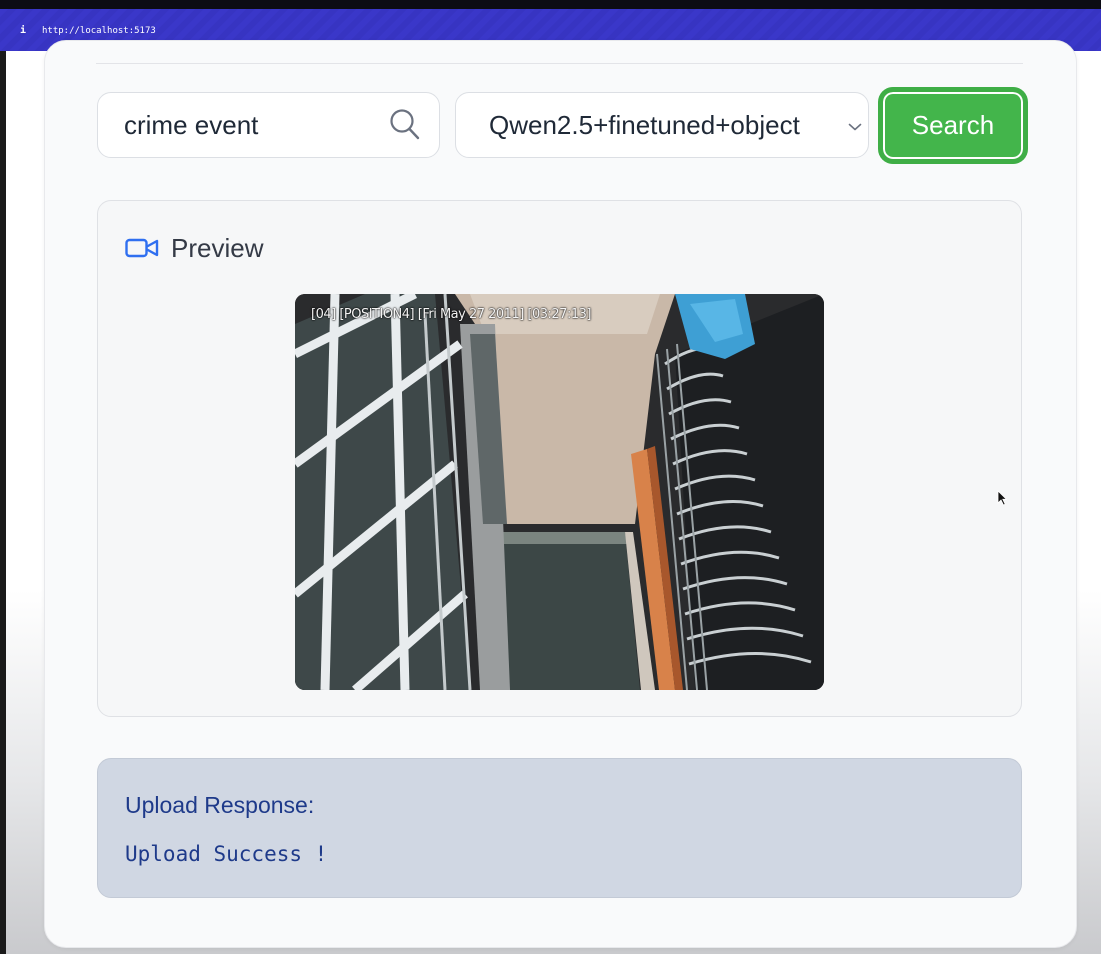 This screenshot has height=954, width=1101. I want to click on video-camera-icon, so click(142, 248).